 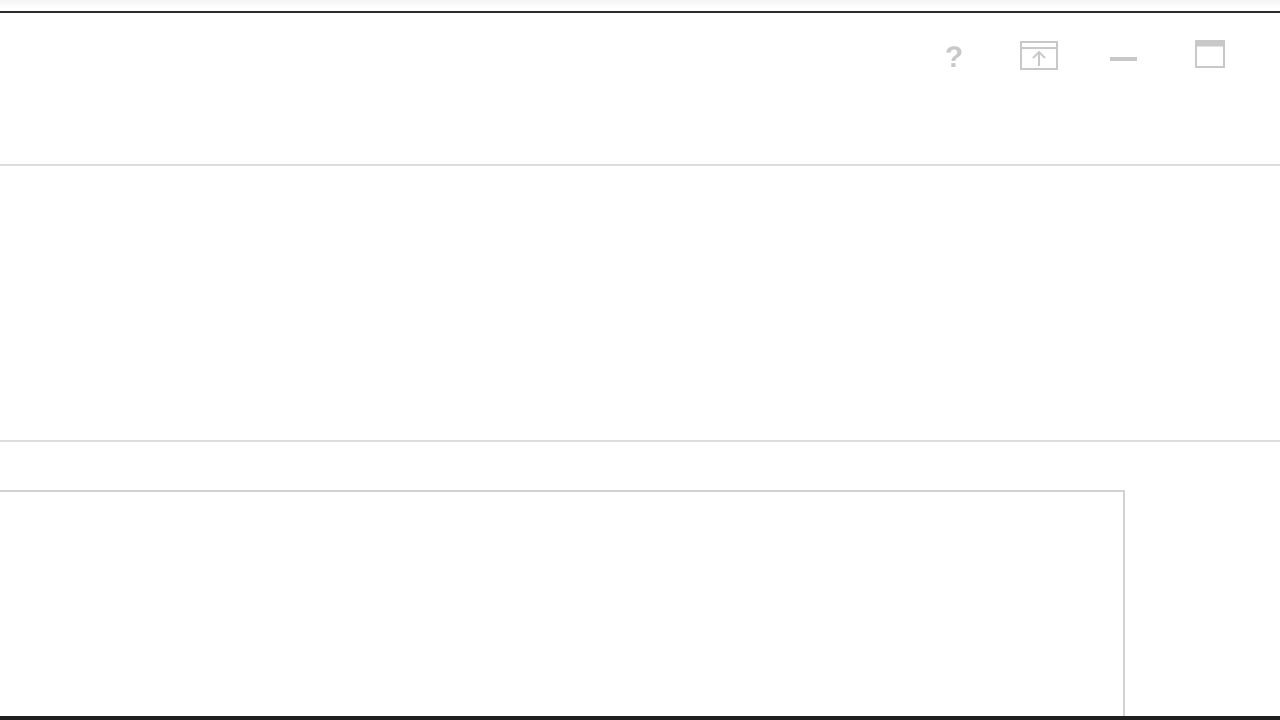 I want to click on popout-icon, so click(x=1039, y=55).